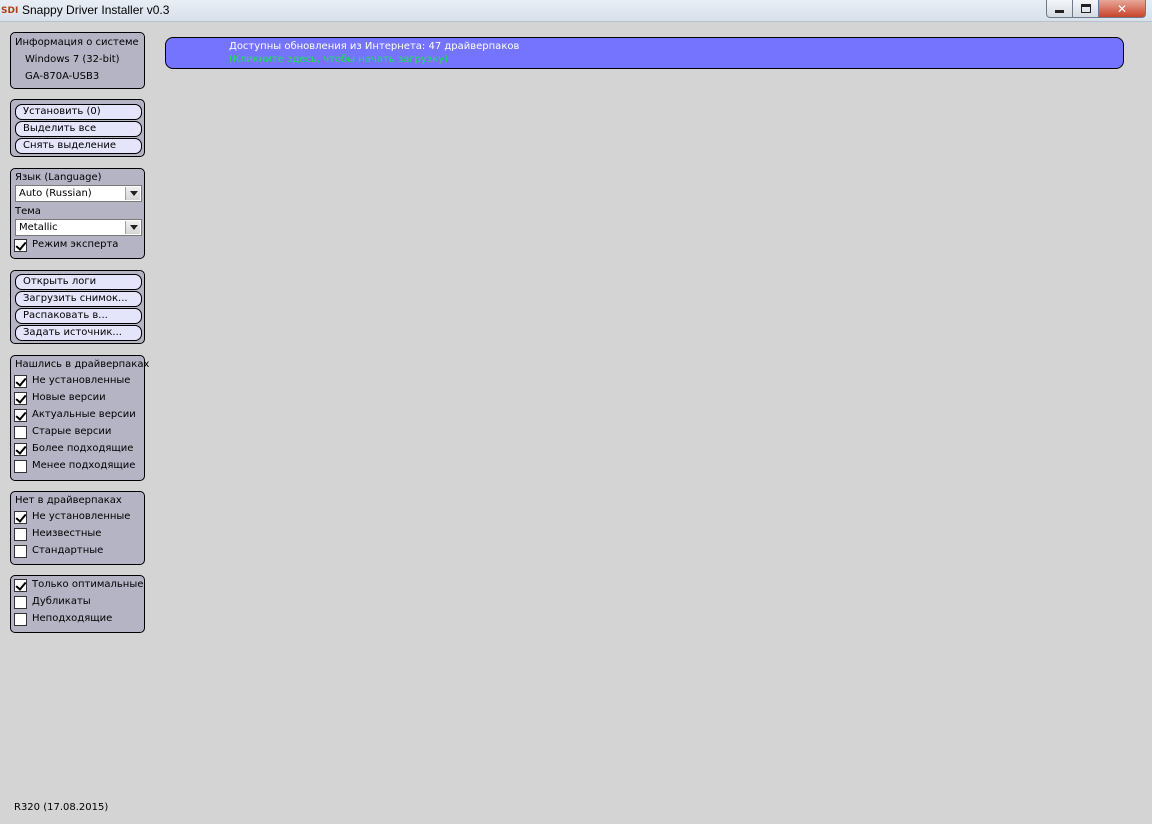 This screenshot has height=824, width=1152. I want to click on maximize-button, so click(1086, 9).